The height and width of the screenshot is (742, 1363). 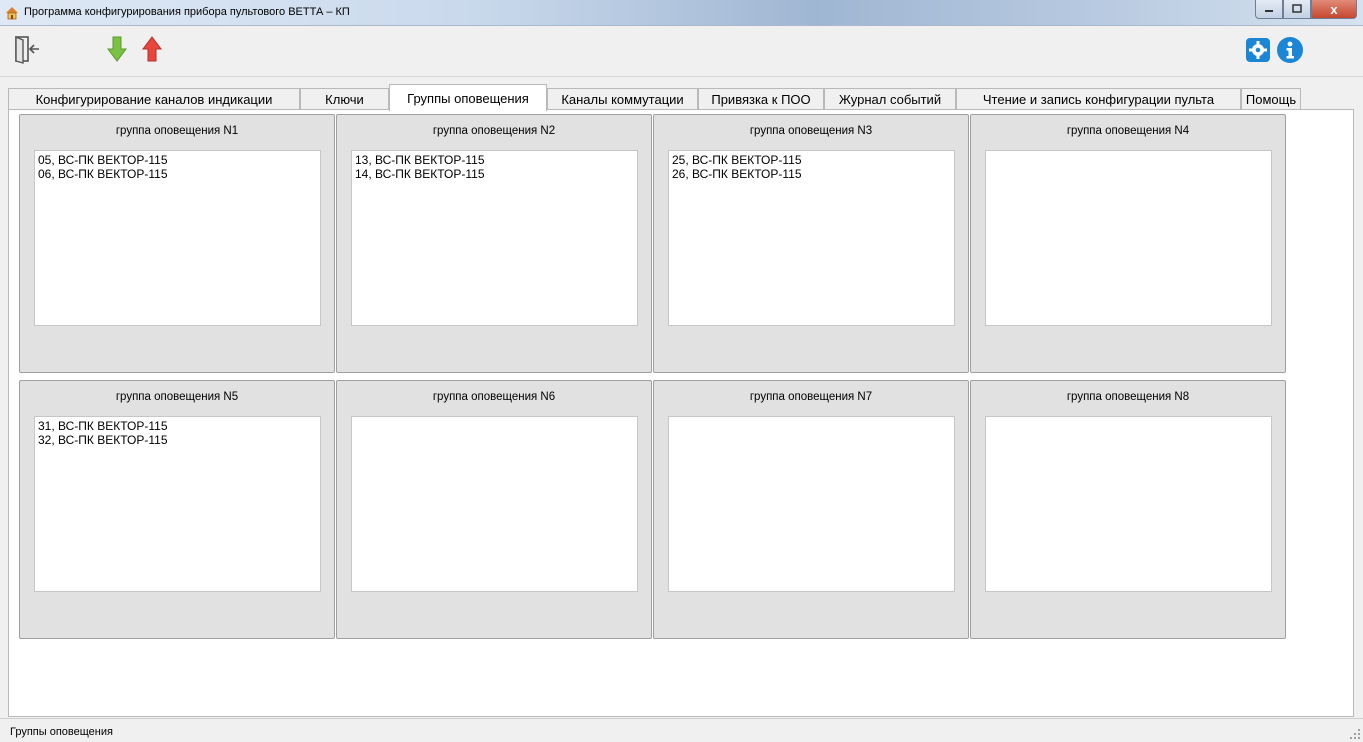 What do you see at coordinates (152, 49) in the screenshot?
I see `write-up-arrow-icon` at bounding box center [152, 49].